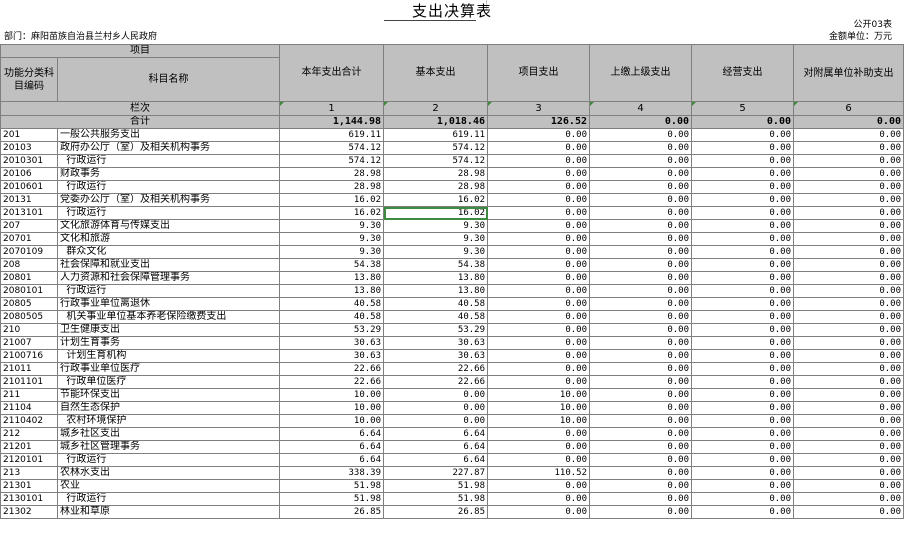  Describe the element at coordinates (435, 434) in the screenshot. I see `value-cell: 6.64` at that location.